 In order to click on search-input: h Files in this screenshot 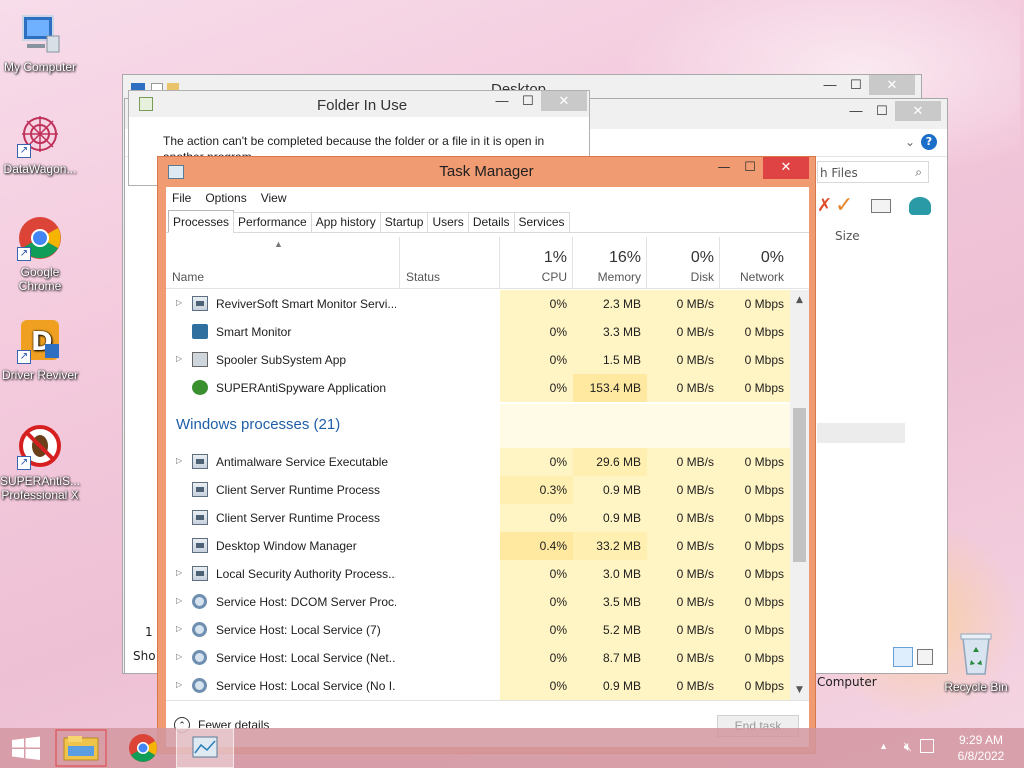, I will do `click(839, 173)`.